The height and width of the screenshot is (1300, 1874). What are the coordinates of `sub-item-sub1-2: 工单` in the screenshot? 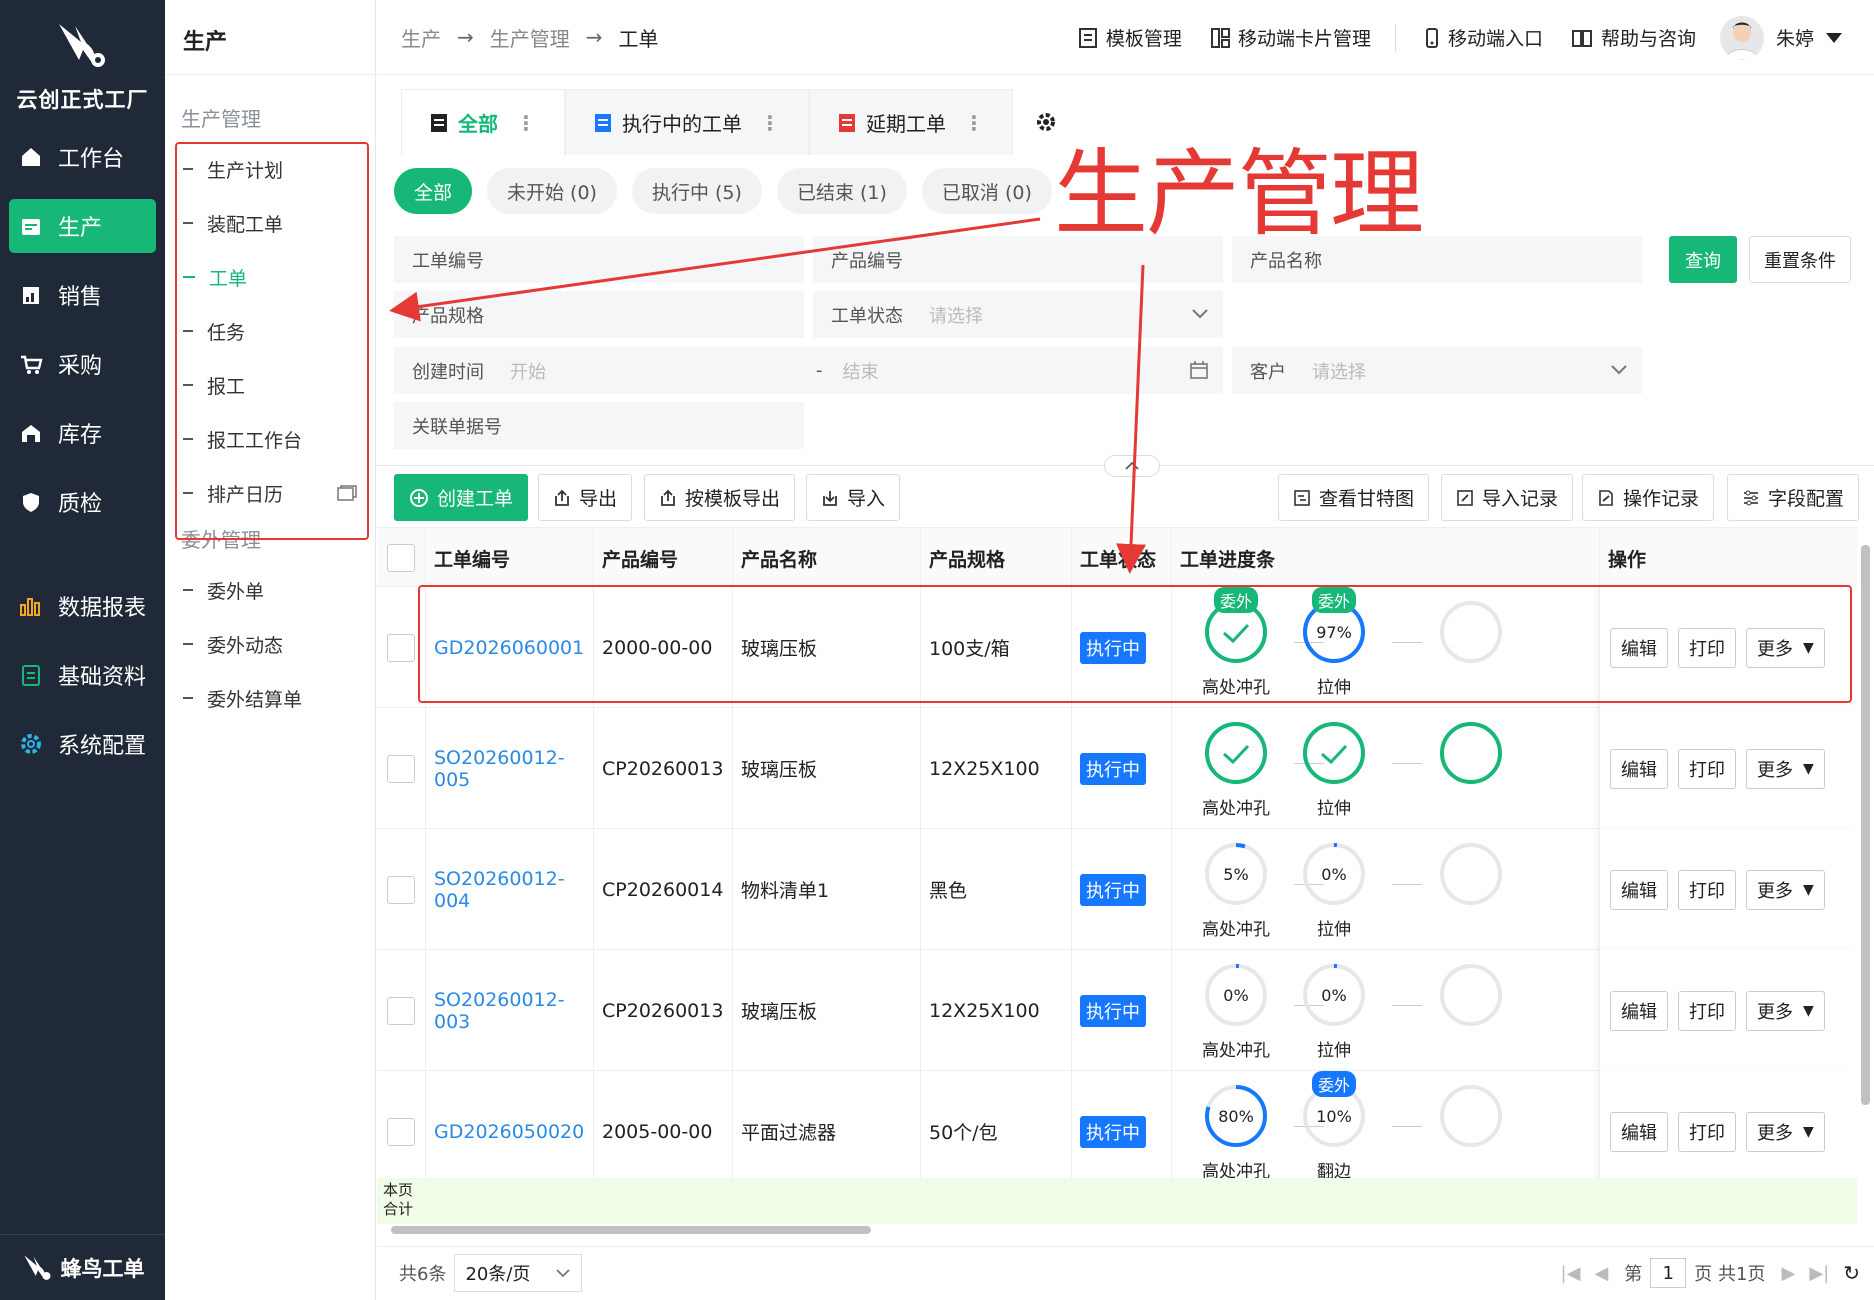 It's located at (270, 277).